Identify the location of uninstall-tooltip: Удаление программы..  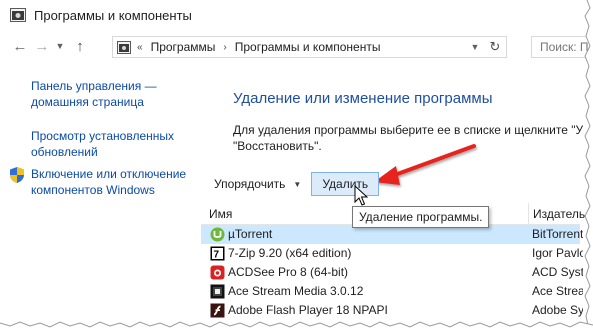
(421, 217).